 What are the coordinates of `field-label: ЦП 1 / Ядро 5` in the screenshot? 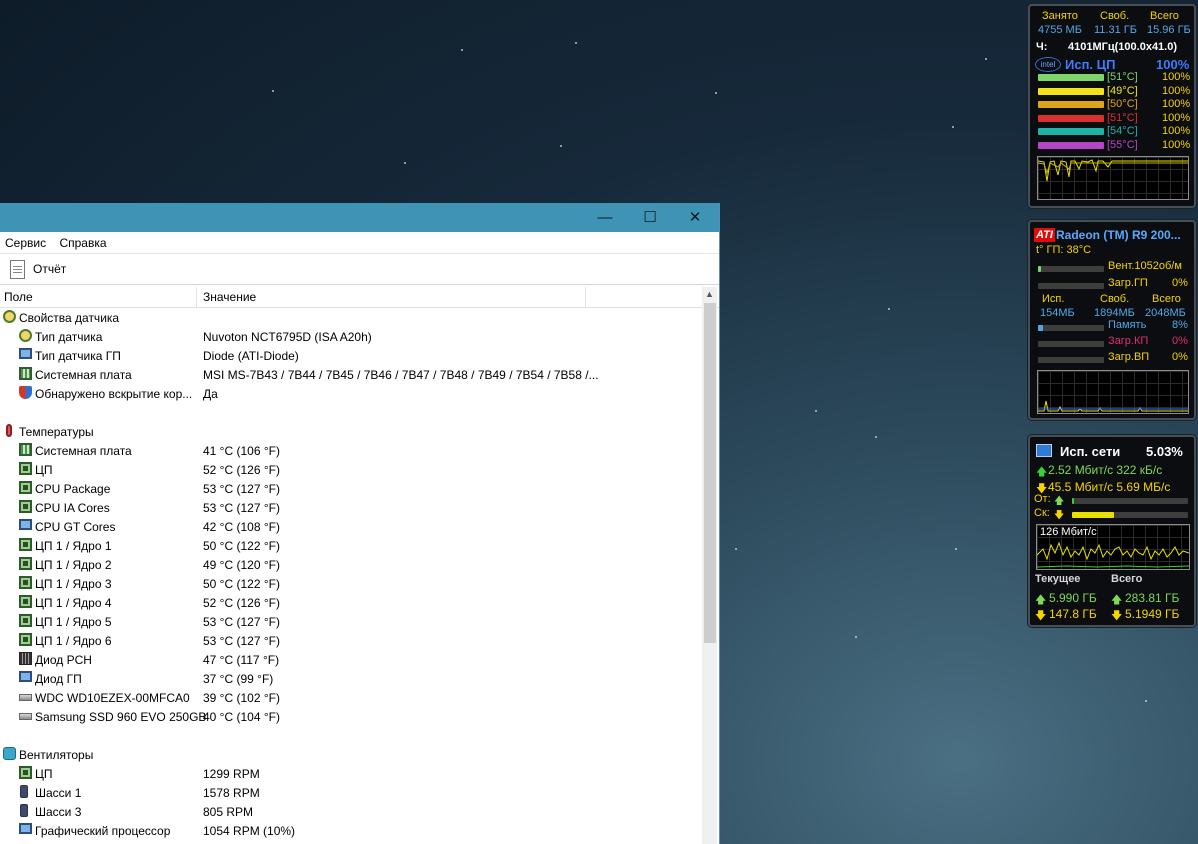 It's located at (73, 622).